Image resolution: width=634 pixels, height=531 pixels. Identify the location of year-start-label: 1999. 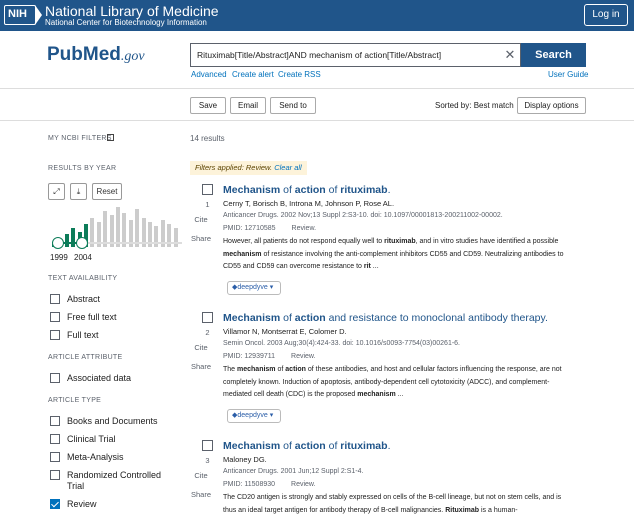
(59, 257).